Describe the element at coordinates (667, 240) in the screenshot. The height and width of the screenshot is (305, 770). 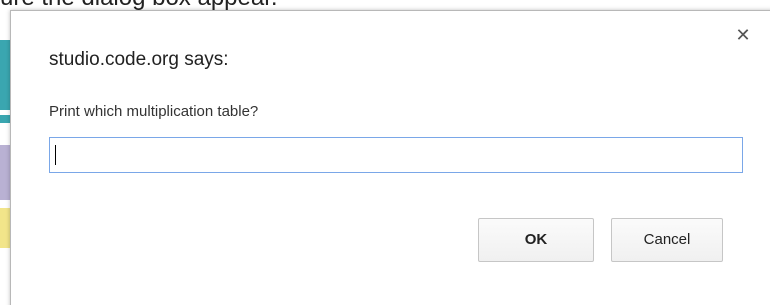
I see `cancel-button: Cancel` at that location.